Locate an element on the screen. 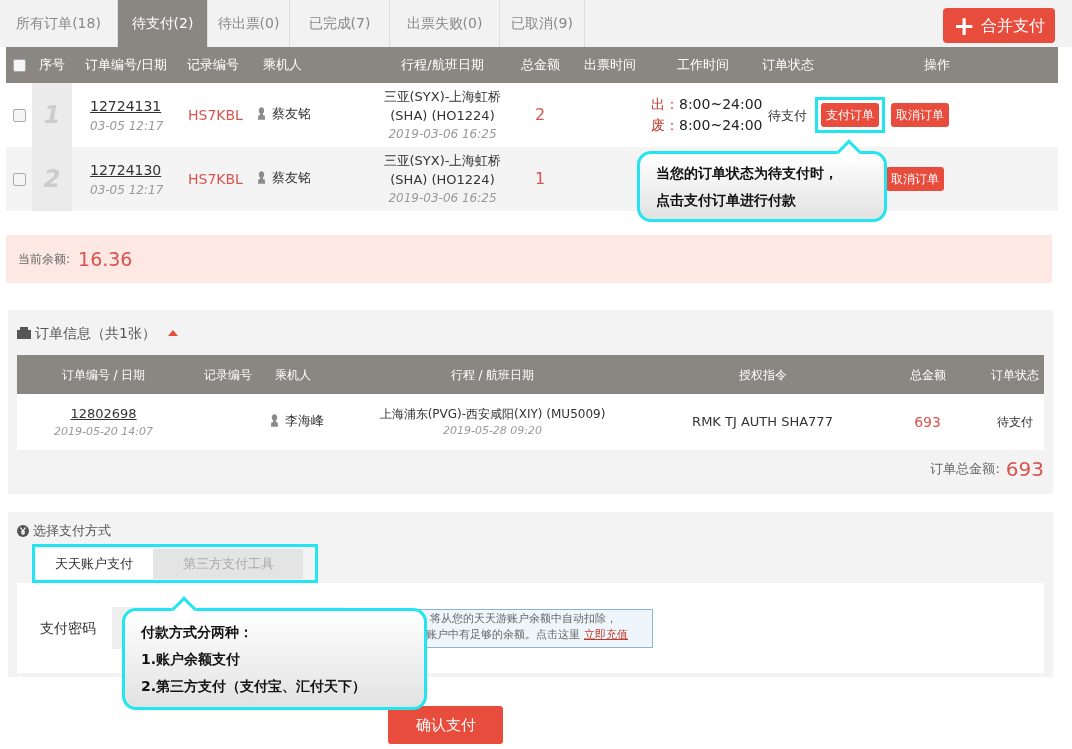 The height and width of the screenshot is (749, 1072). confirm-pay-button: 确认支付 is located at coordinates (445, 725).